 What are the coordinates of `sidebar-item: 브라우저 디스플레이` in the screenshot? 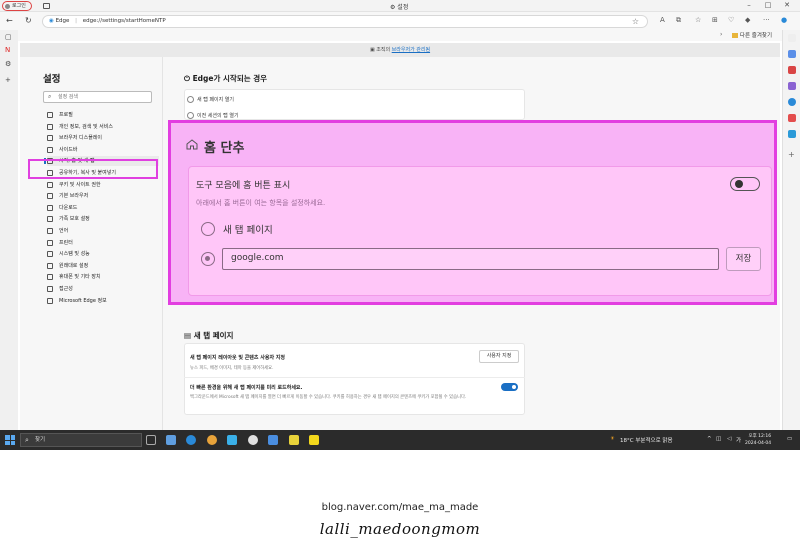 It's located at (103, 138).